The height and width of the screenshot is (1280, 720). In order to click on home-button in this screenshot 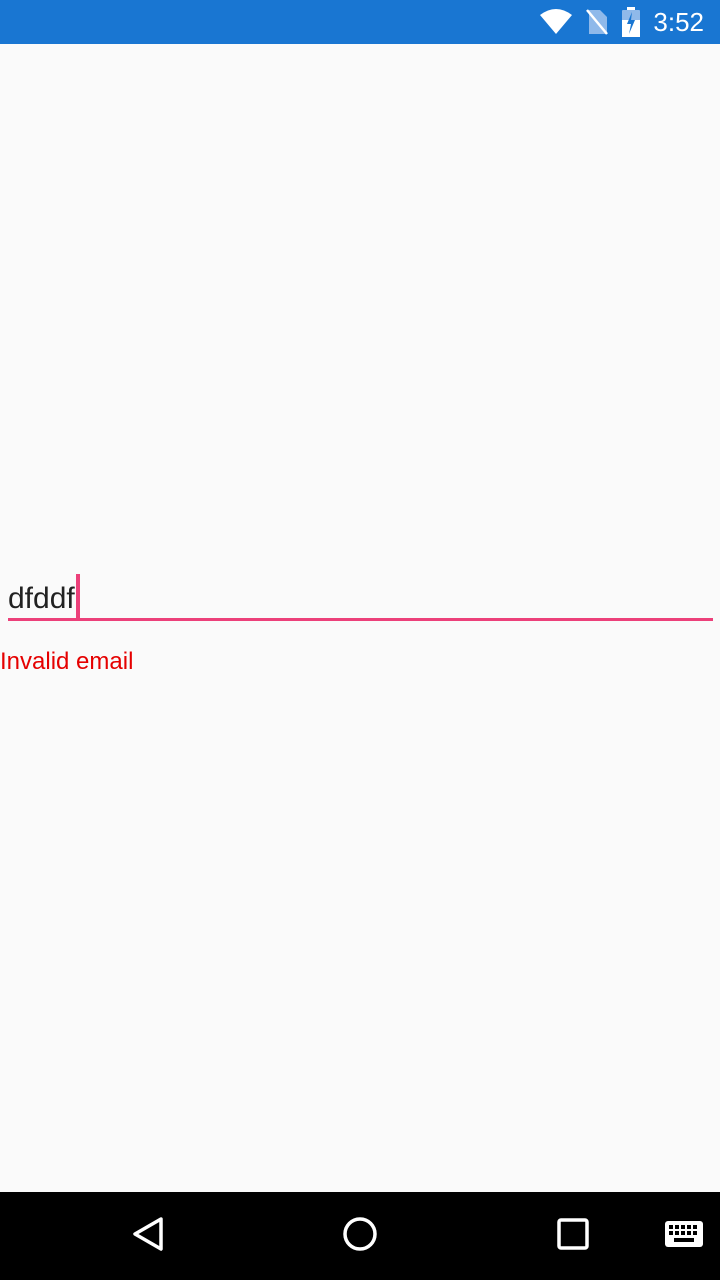, I will do `click(360, 1236)`.